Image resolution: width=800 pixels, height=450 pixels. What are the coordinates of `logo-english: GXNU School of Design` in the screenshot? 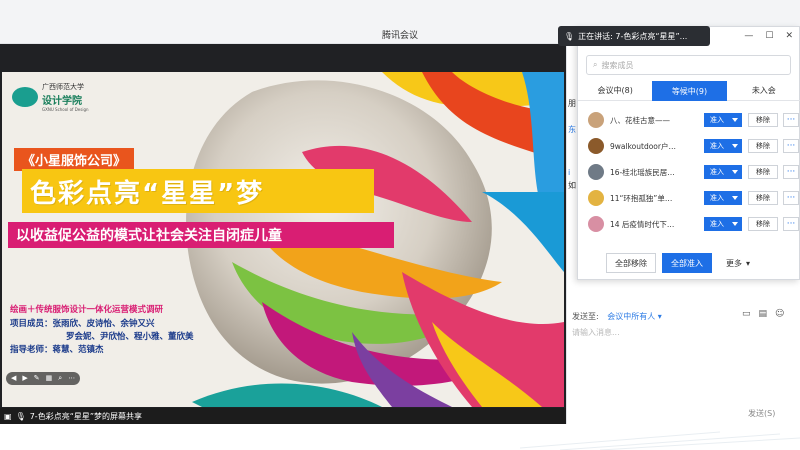 It's located at (65, 109).